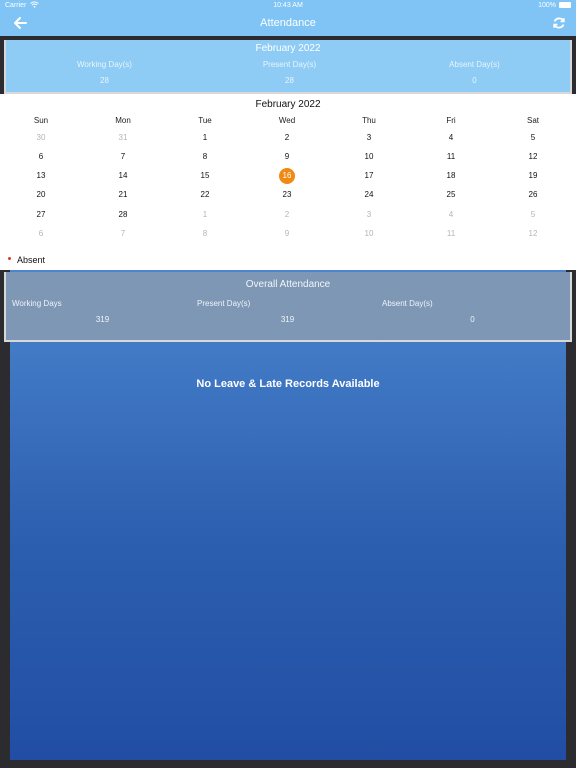 The height and width of the screenshot is (768, 576). I want to click on calendar-day-number: 13, so click(41, 175).